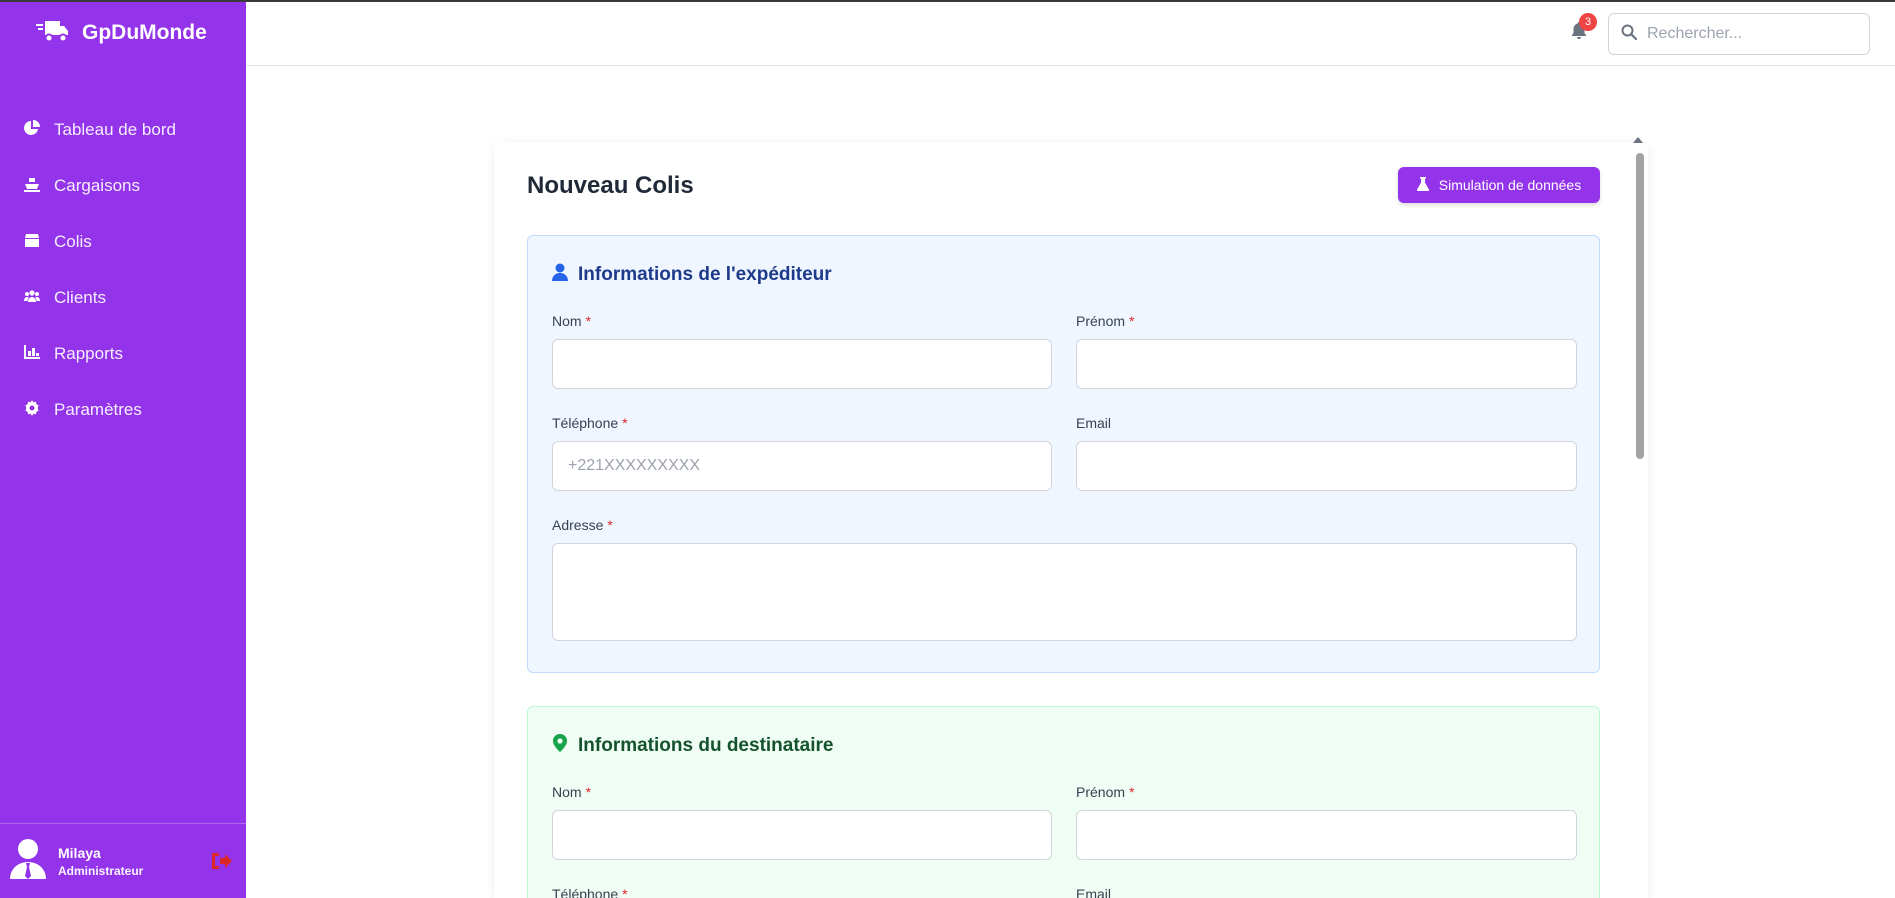 The height and width of the screenshot is (898, 1895). I want to click on recipient-prenom-label: Prénom *, so click(1105, 792).